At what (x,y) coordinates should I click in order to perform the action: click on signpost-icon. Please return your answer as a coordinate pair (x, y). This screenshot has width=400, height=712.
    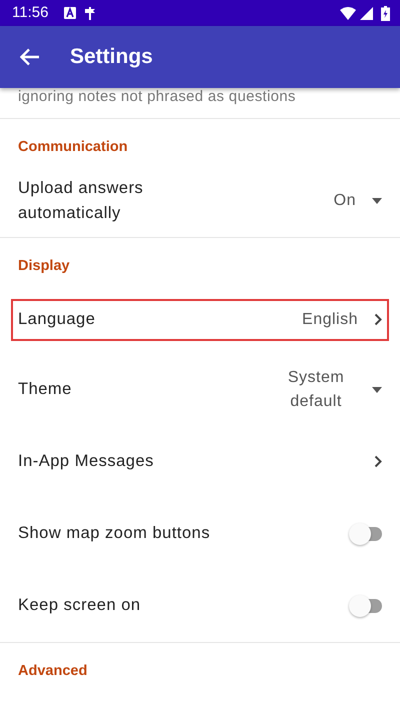
    Looking at the image, I should click on (90, 13).